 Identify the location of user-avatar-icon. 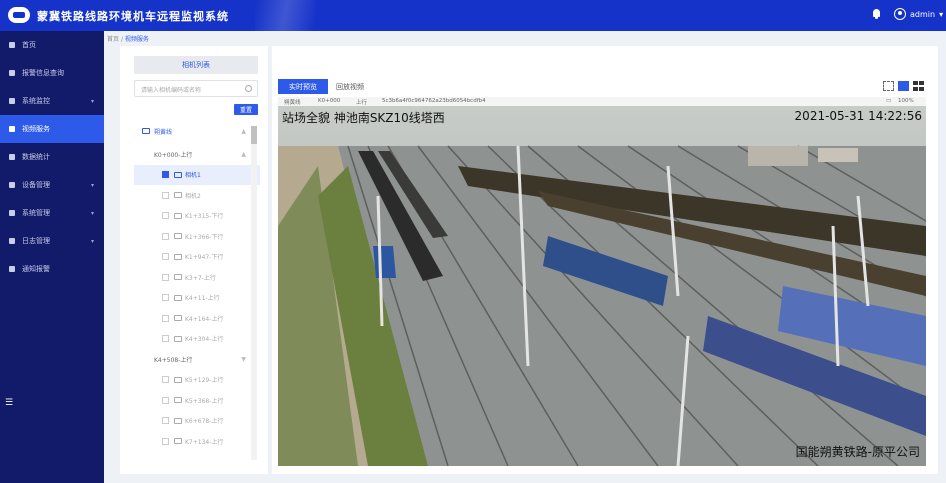
(900, 14).